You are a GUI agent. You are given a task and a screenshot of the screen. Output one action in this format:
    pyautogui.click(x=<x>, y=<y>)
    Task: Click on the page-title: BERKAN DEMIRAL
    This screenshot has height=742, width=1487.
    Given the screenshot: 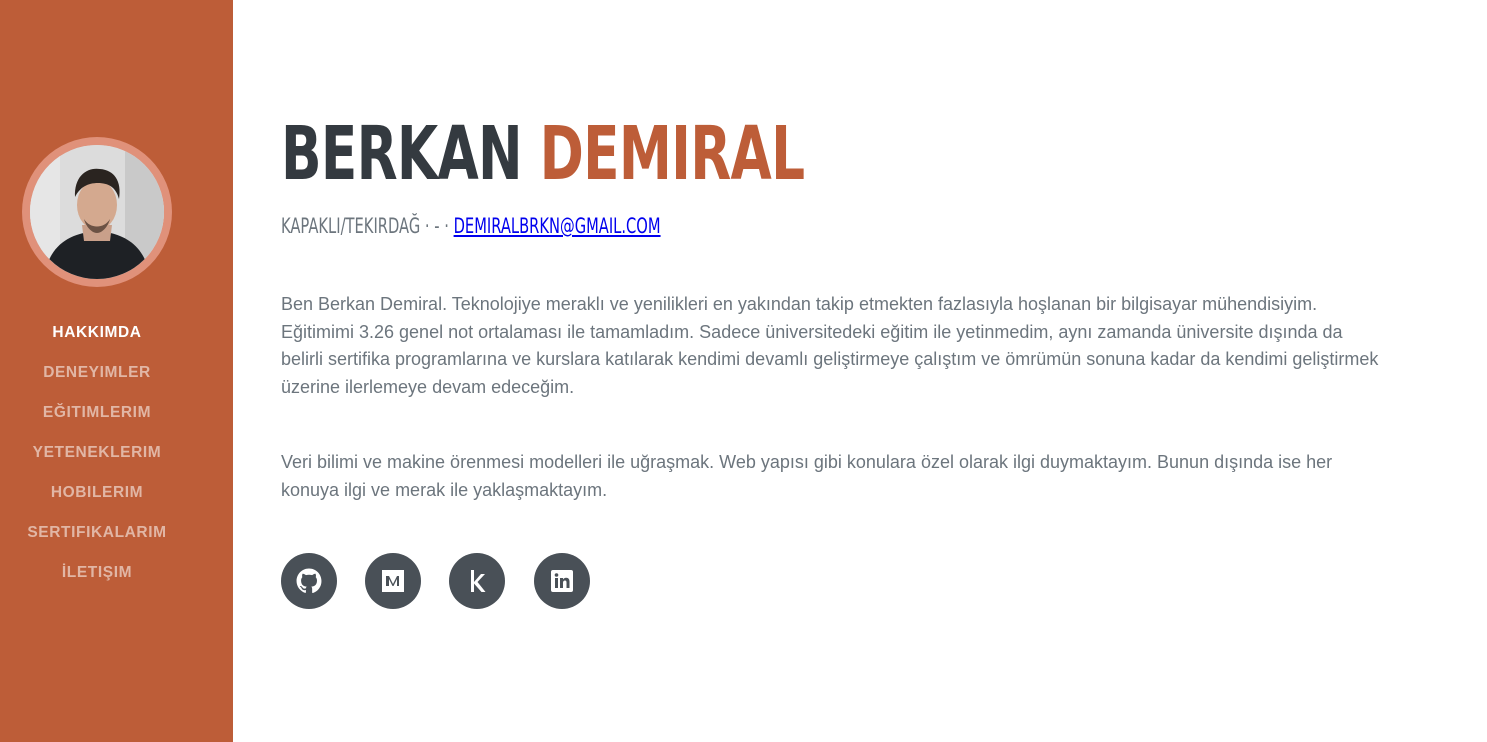 What is the action you would take?
    pyautogui.click(x=543, y=154)
    